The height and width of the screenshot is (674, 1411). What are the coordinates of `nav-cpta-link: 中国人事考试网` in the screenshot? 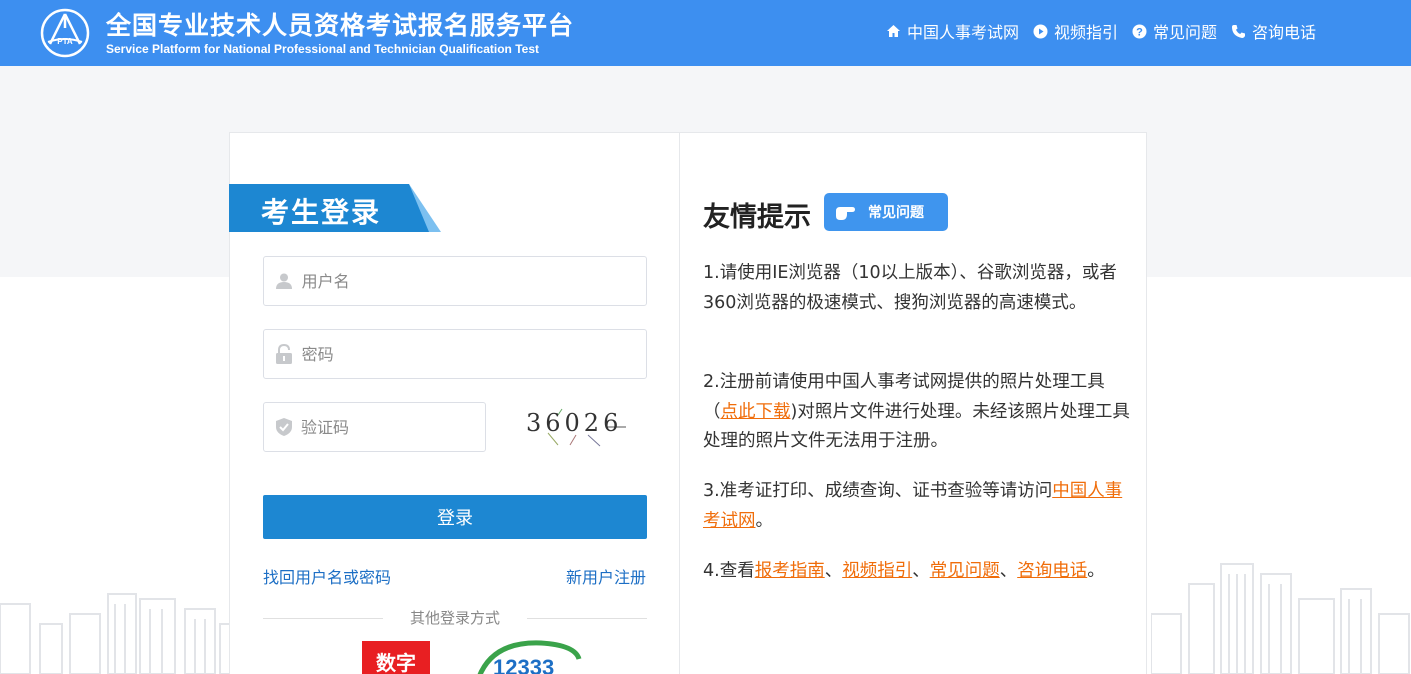 It's located at (952, 31).